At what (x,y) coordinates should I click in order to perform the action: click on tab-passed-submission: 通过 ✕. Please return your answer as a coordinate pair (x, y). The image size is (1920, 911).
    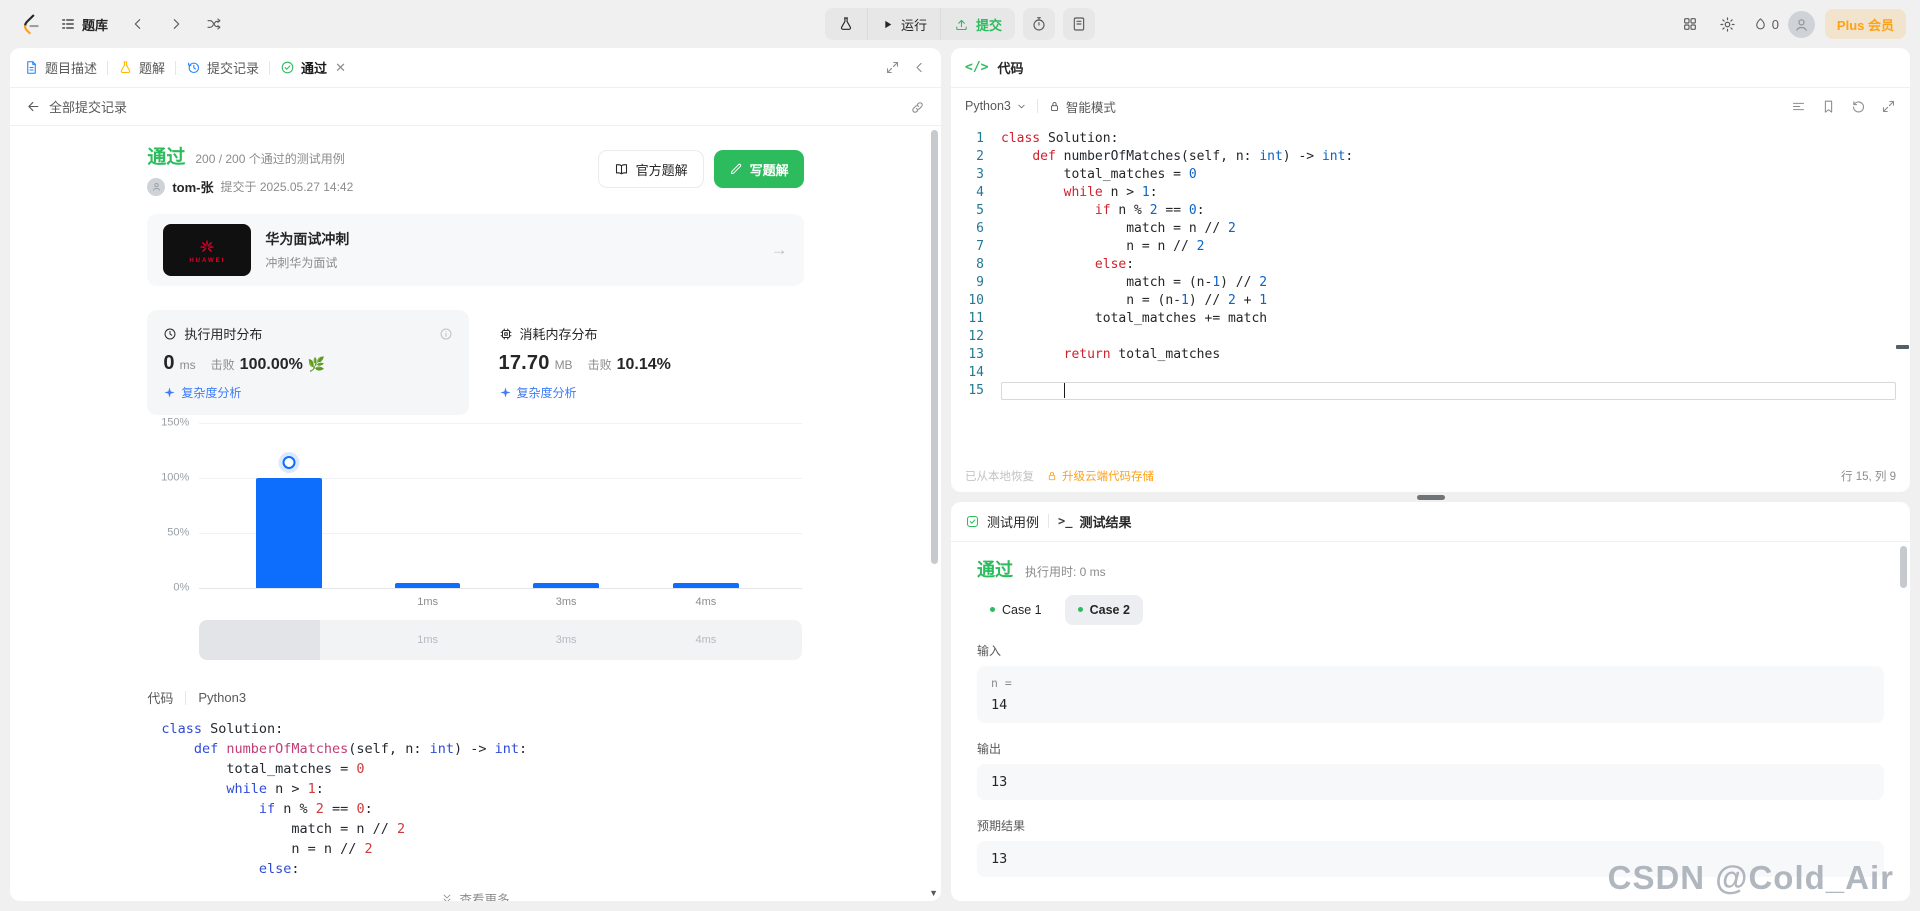
    Looking at the image, I should click on (313, 67).